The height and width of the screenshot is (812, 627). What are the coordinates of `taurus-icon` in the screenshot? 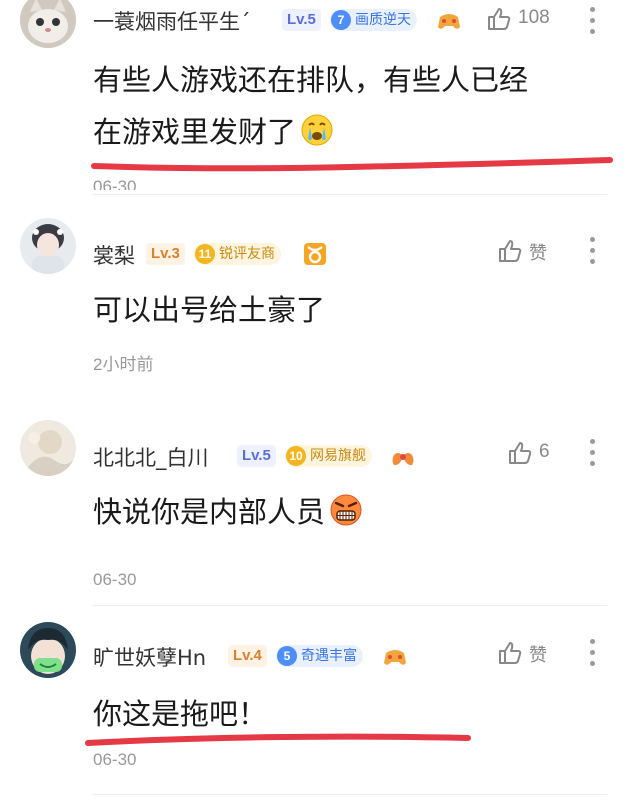 It's located at (315, 254).